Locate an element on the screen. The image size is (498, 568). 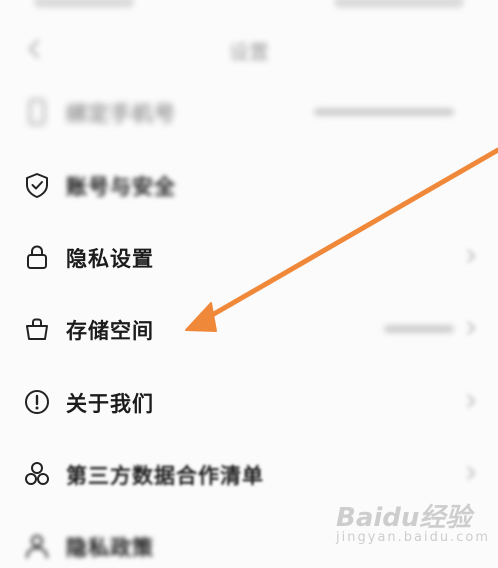
settings-item-phone: 绑定手机号 is located at coordinates (249, 111).